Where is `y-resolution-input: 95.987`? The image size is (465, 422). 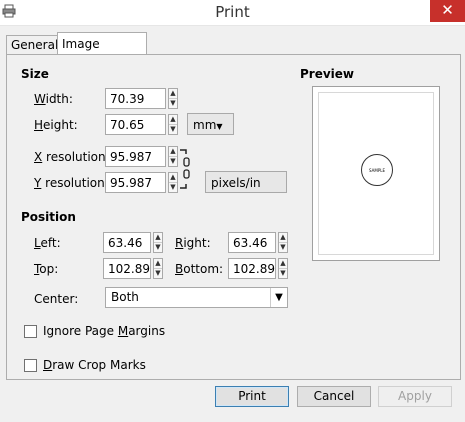
y-resolution-input: 95.987 is located at coordinates (135, 182).